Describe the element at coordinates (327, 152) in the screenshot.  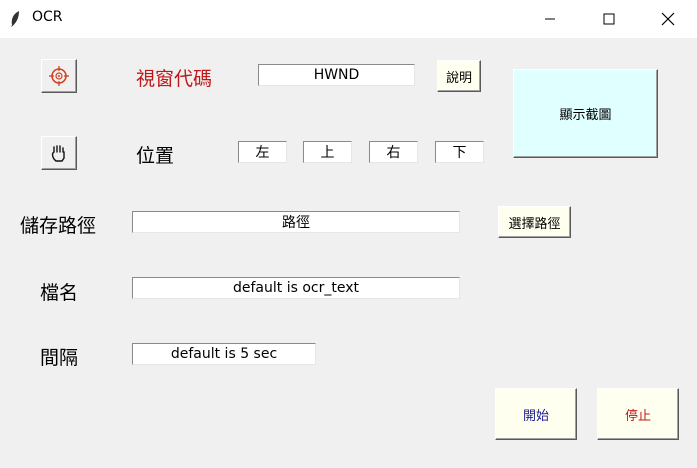
I see `top-input: 上` at that location.